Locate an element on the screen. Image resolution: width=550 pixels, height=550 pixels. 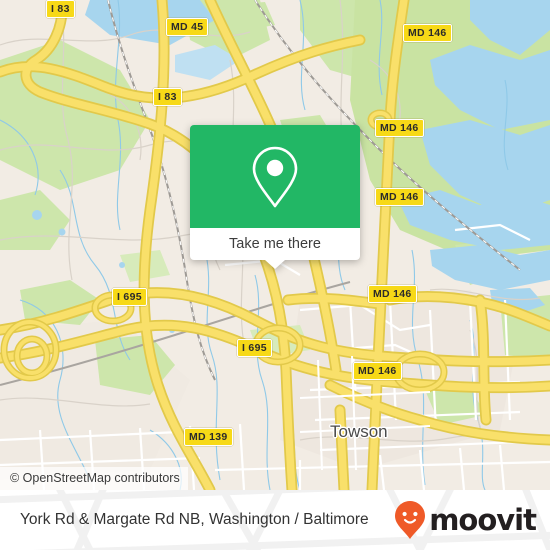
take-me-there-label: Take me there is located at coordinates (275, 243).